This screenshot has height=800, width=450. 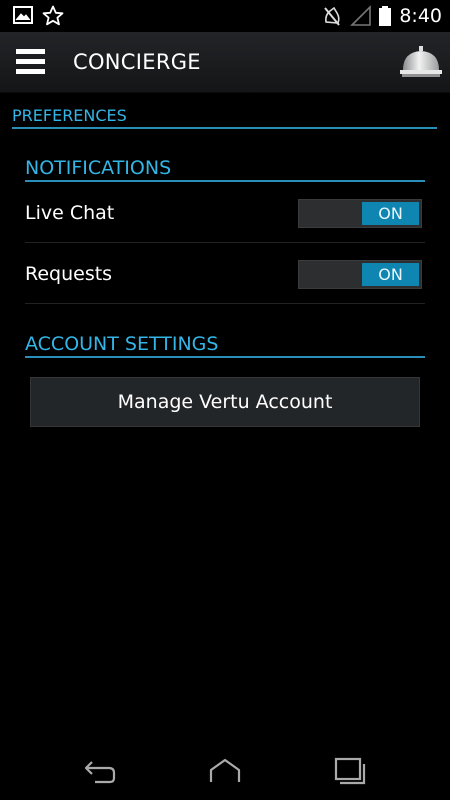 What do you see at coordinates (385, 16) in the screenshot?
I see `battery-icon` at bounding box center [385, 16].